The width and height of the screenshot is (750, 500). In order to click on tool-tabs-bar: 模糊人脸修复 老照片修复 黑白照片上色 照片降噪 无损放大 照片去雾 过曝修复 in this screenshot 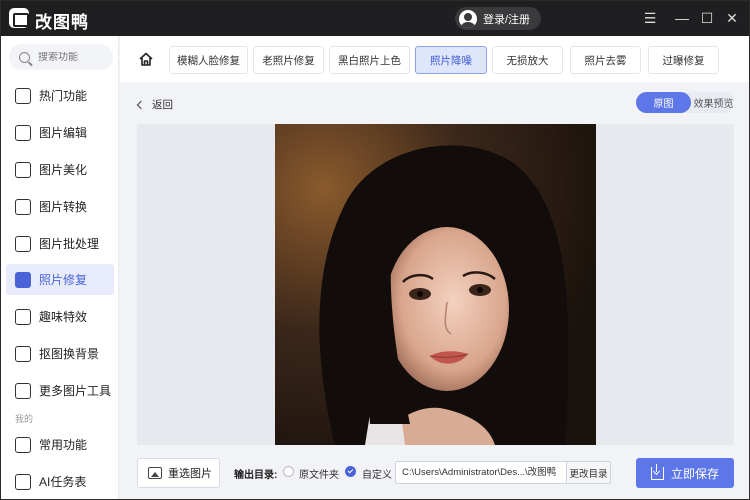, I will do `click(434, 59)`.